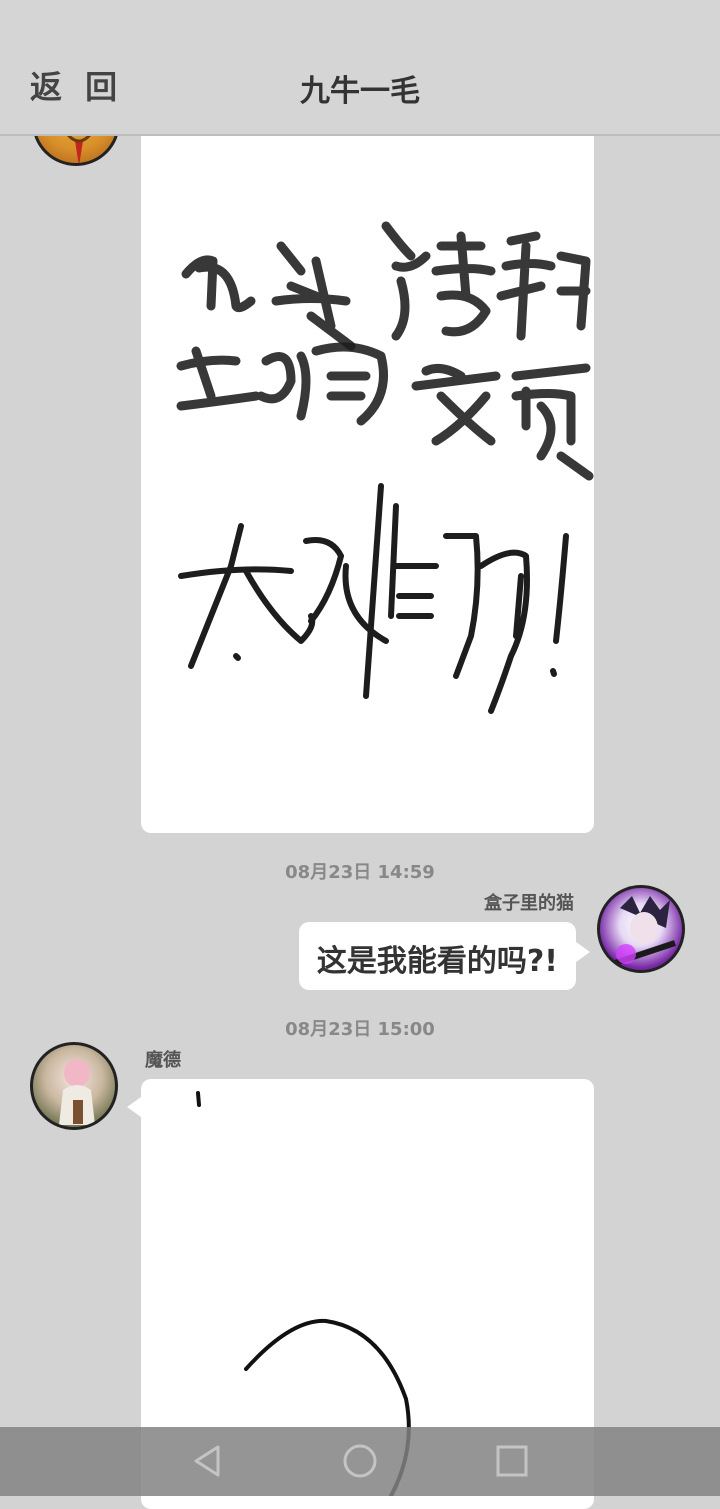 This screenshot has width=720, height=1509. Describe the element at coordinates (163, 1060) in the screenshot. I see `sender-name: 魔德` at that location.